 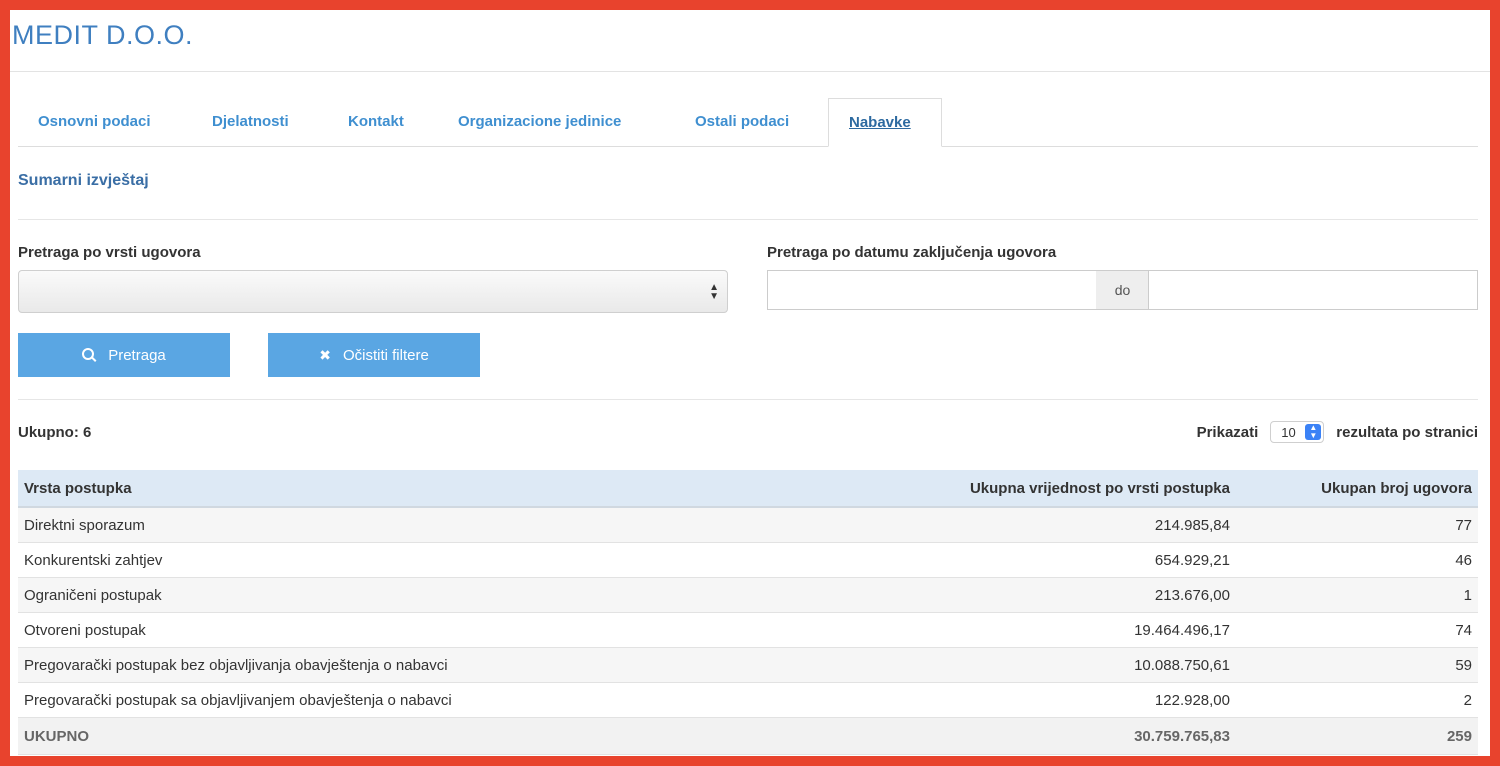 What do you see at coordinates (83, 180) in the screenshot?
I see `section-title: Sumarni izvještaj` at bounding box center [83, 180].